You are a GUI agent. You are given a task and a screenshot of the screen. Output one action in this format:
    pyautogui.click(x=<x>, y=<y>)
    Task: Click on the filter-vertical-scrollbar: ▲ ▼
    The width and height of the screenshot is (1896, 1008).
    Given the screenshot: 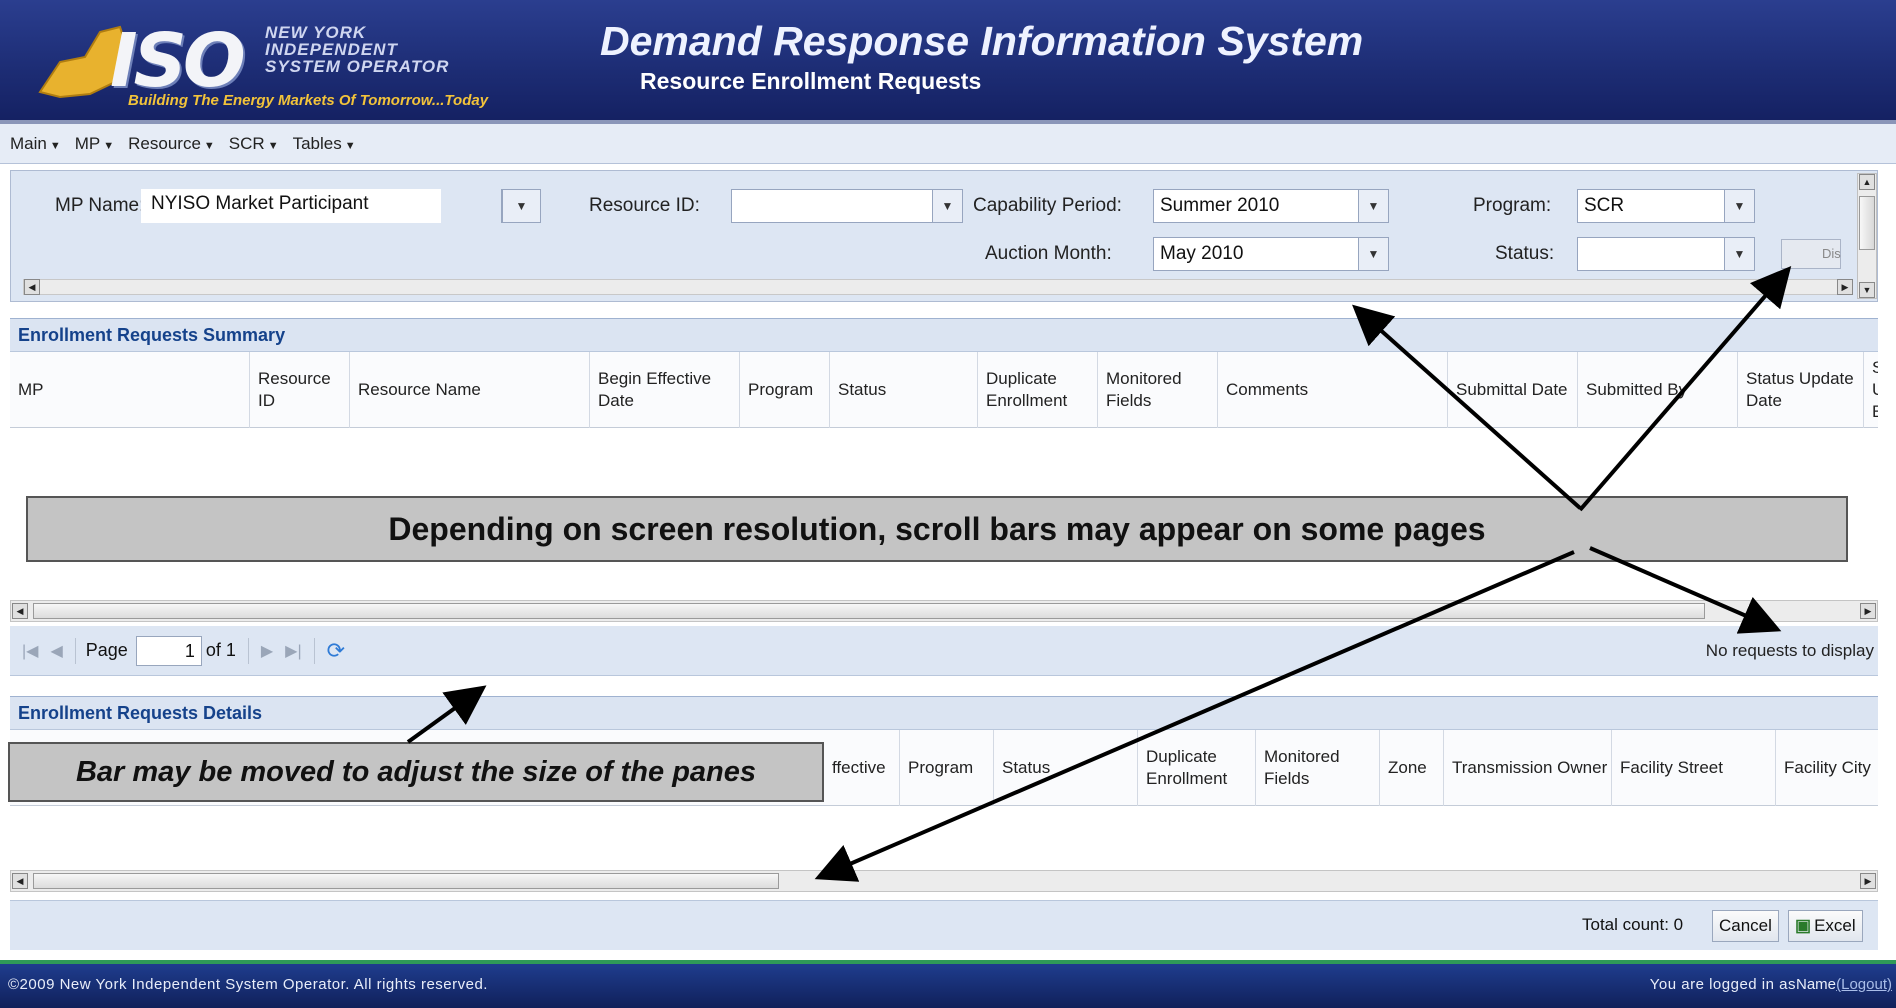 What is the action you would take?
    pyautogui.click(x=1867, y=236)
    